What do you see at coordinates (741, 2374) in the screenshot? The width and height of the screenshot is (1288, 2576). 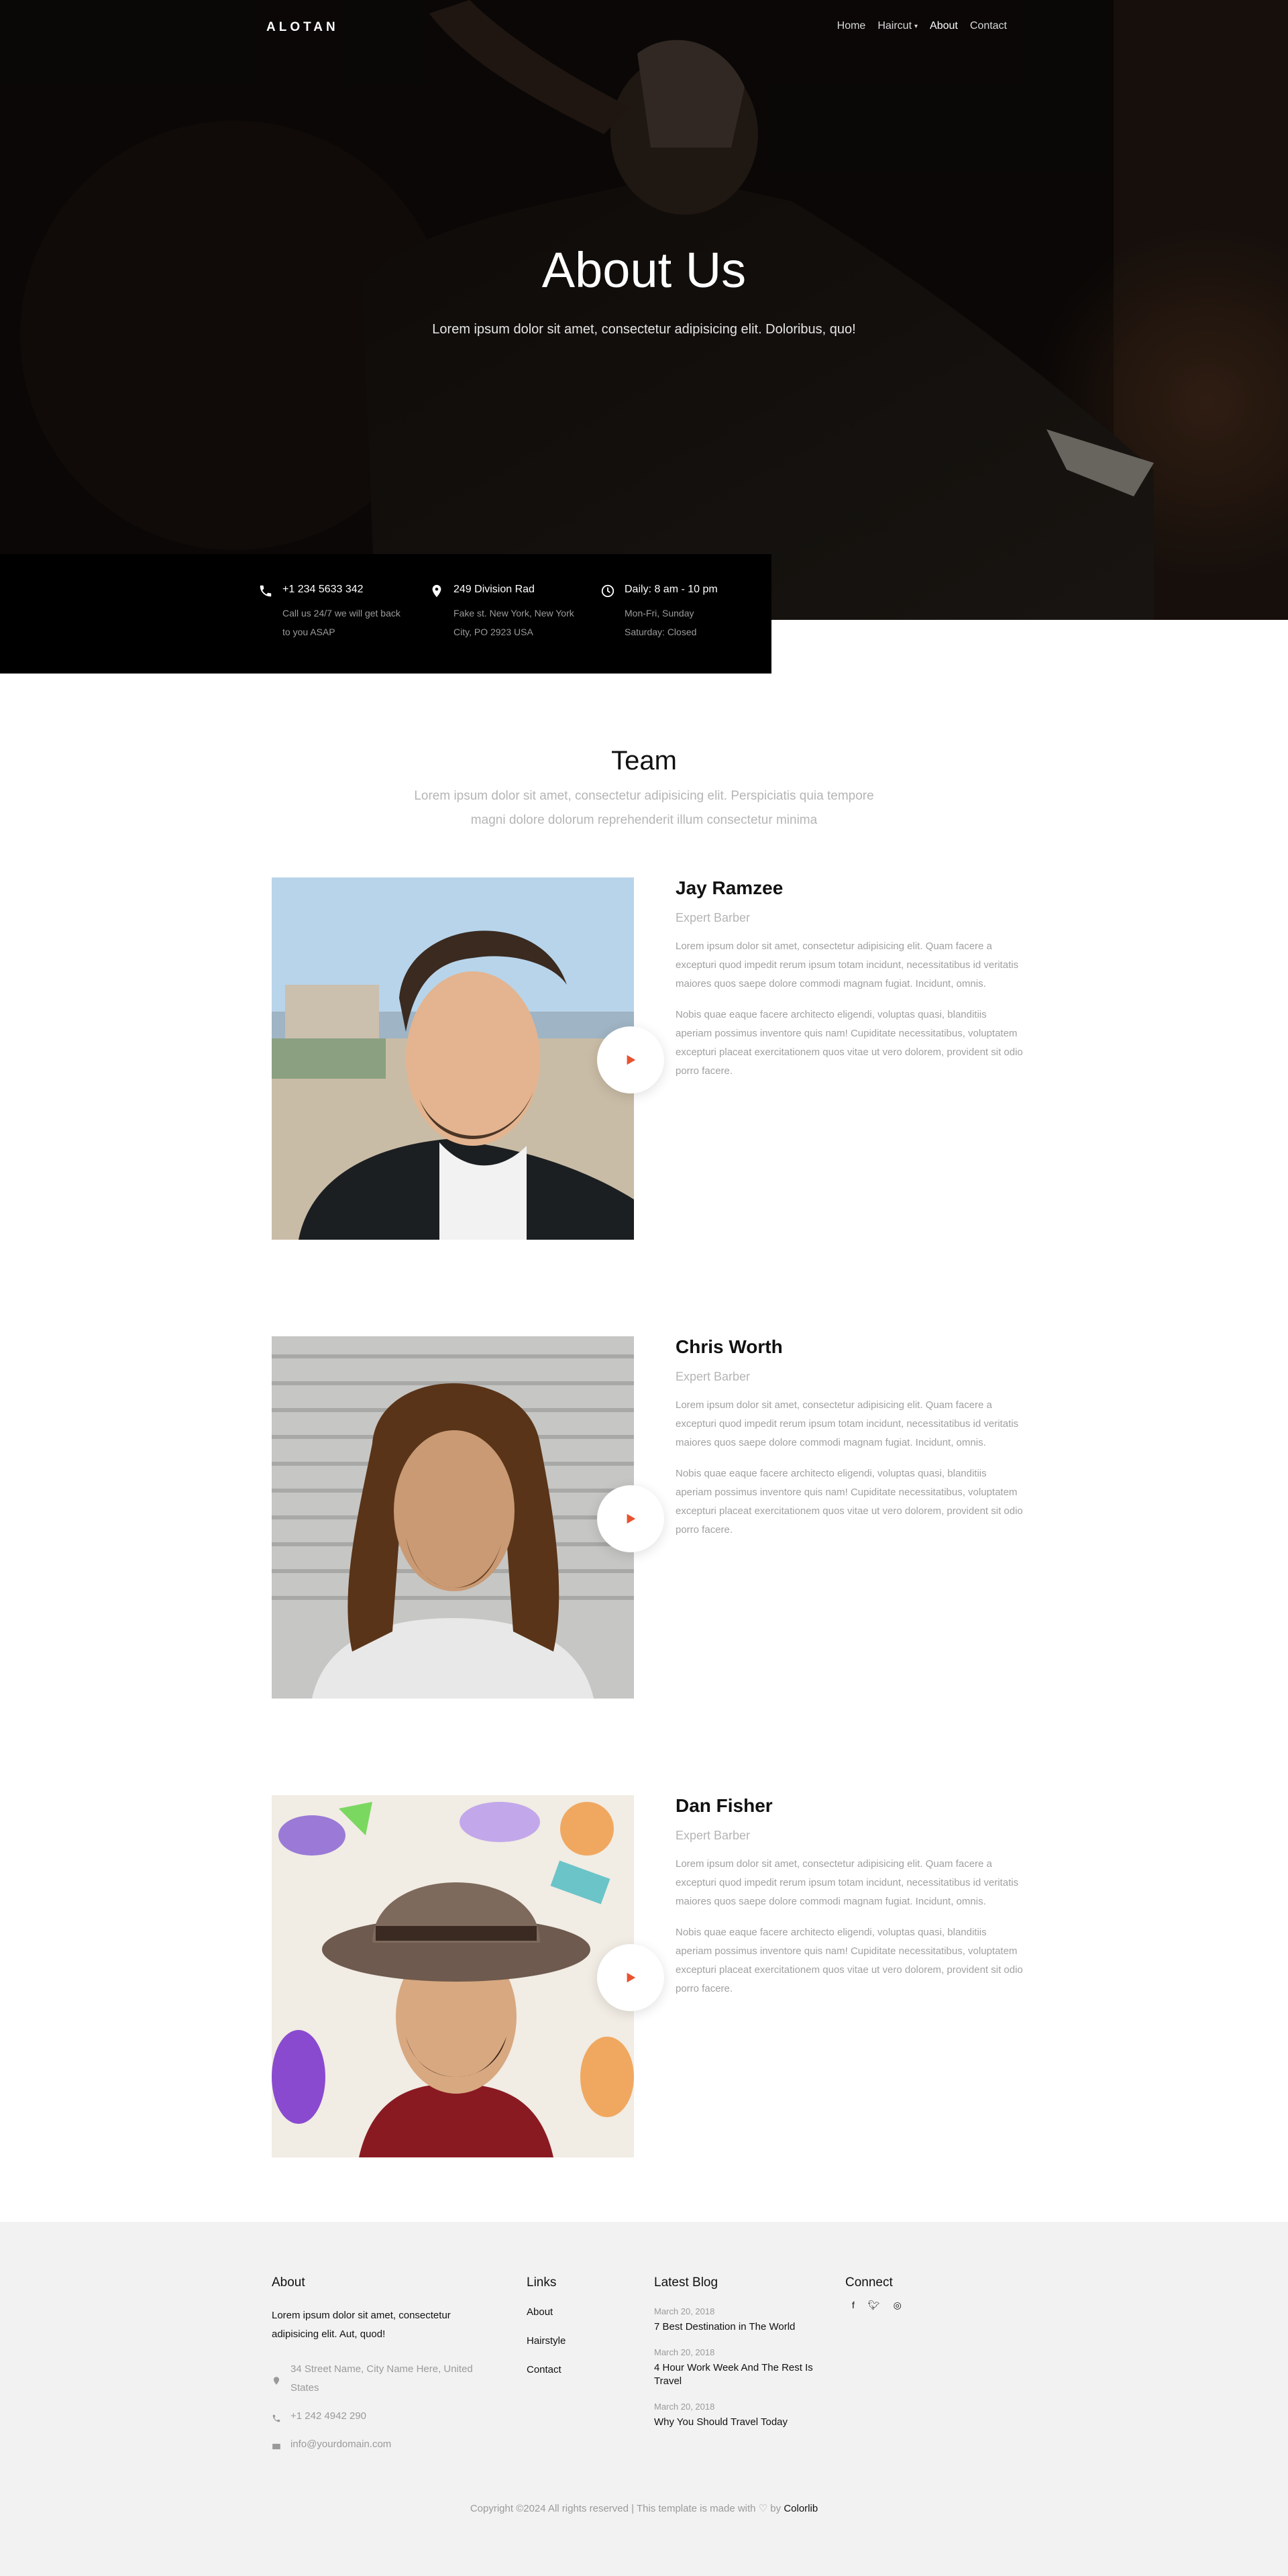 I see `blog-post-title: 4 Hour Work Week And The Rest Is Travel` at bounding box center [741, 2374].